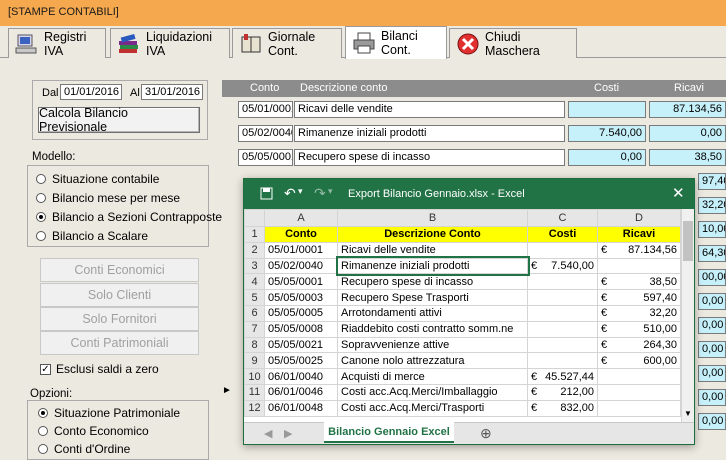  Describe the element at coordinates (429, 133) in the screenshot. I see `grid-cell-descrizione: Rimanenze iniziali prodotti` at that location.